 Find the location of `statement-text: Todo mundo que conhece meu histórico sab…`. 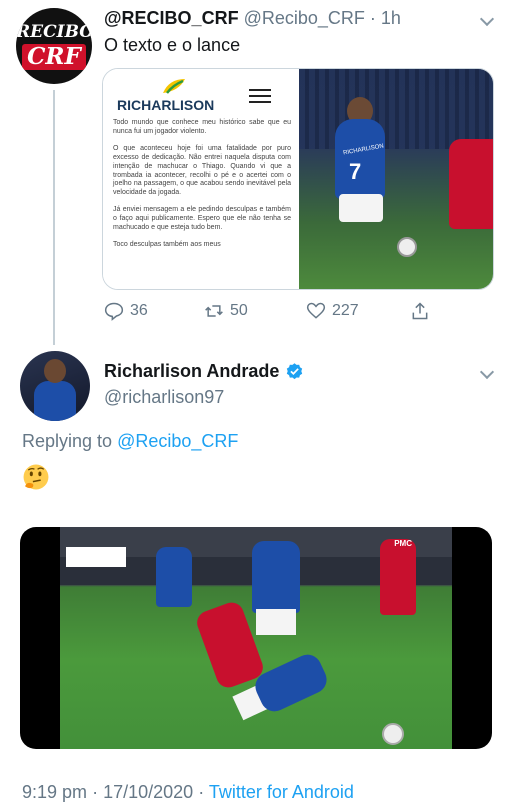

statement-text: Todo mundo que conhece meu histórico sab… is located at coordinates (202, 188).